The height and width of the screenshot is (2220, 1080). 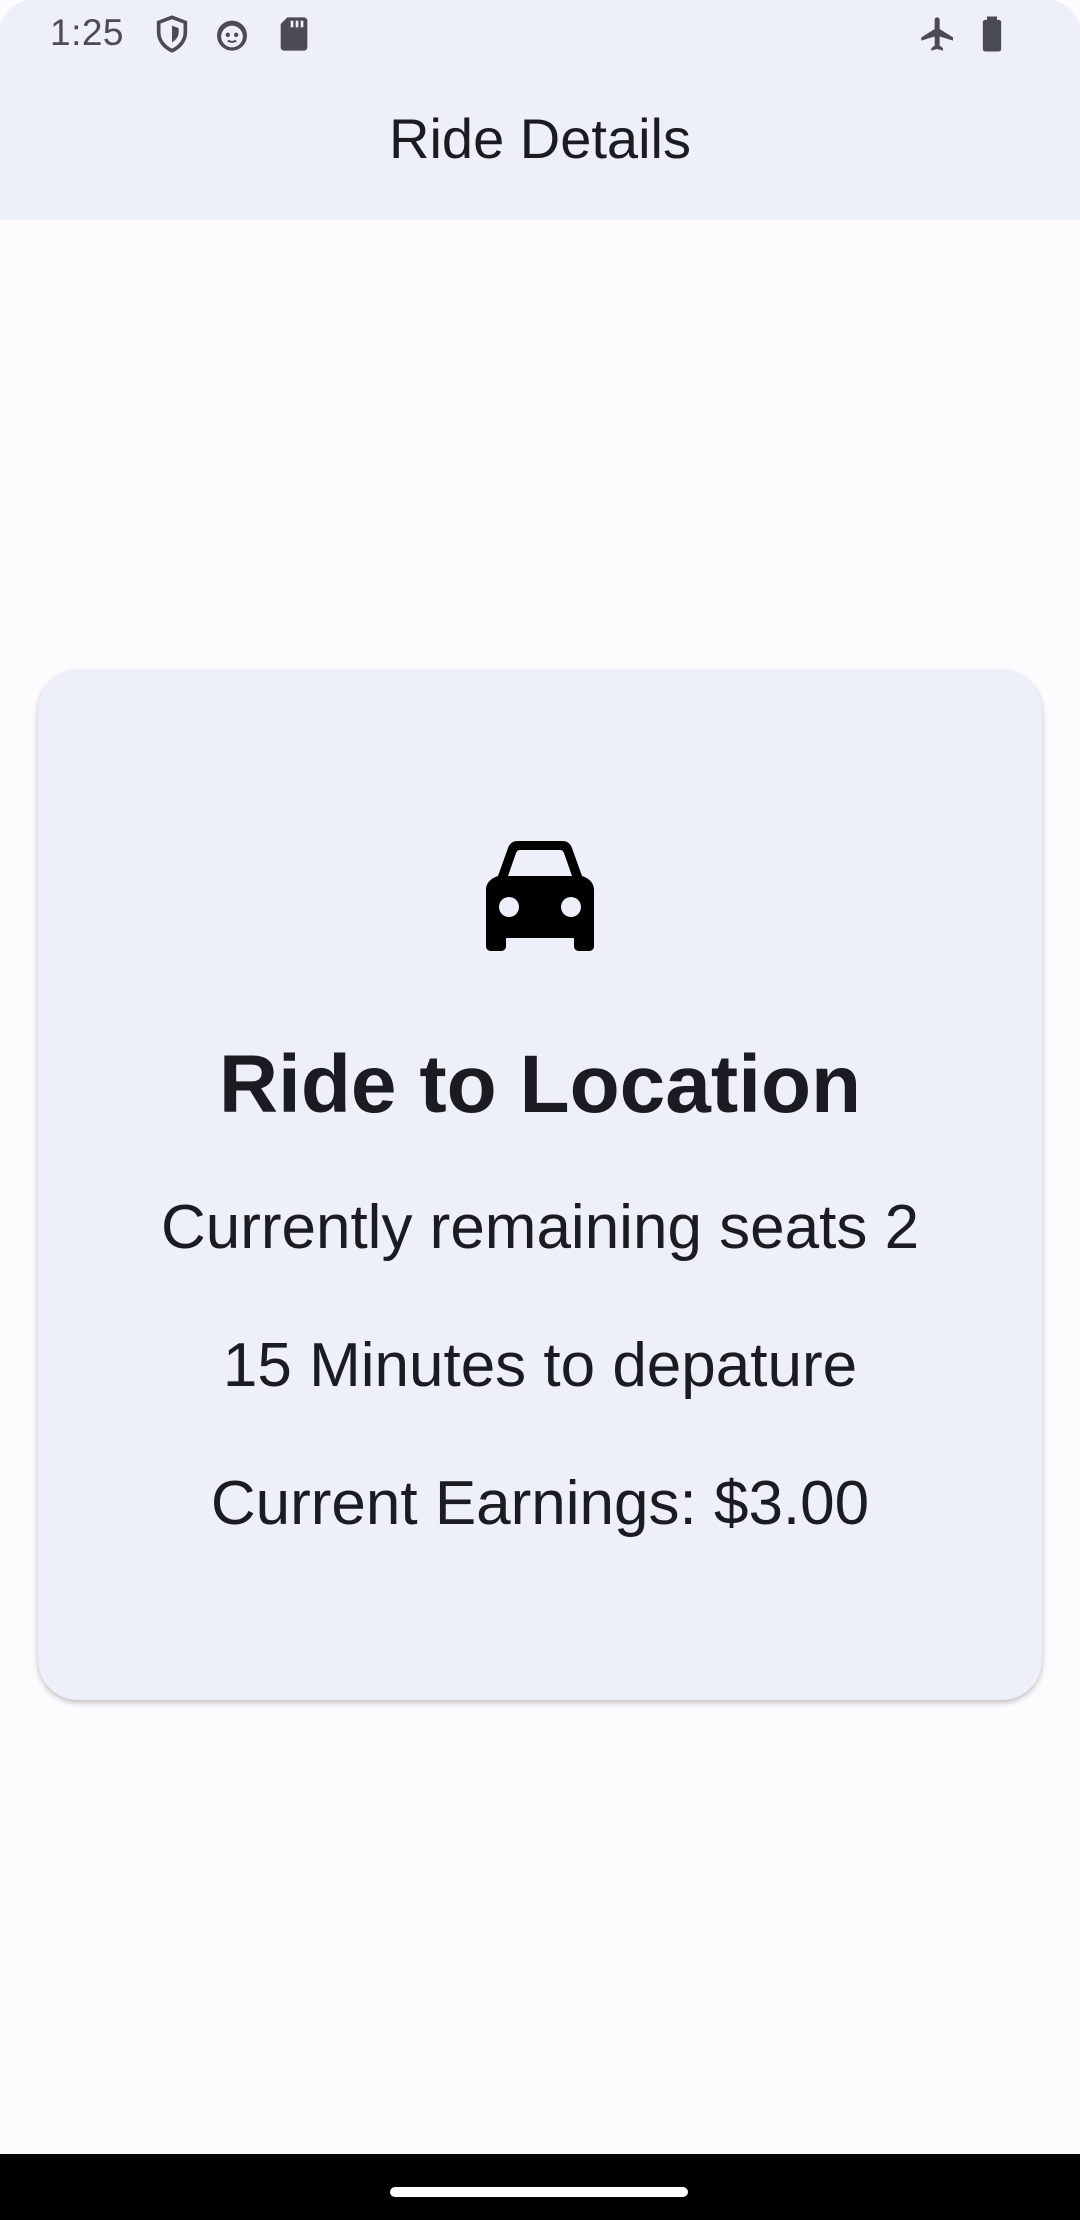 What do you see at coordinates (540, 1365) in the screenshot?
I see `departure-time-text: 15 Minutes to depature` at bounding box center [540, 1365].